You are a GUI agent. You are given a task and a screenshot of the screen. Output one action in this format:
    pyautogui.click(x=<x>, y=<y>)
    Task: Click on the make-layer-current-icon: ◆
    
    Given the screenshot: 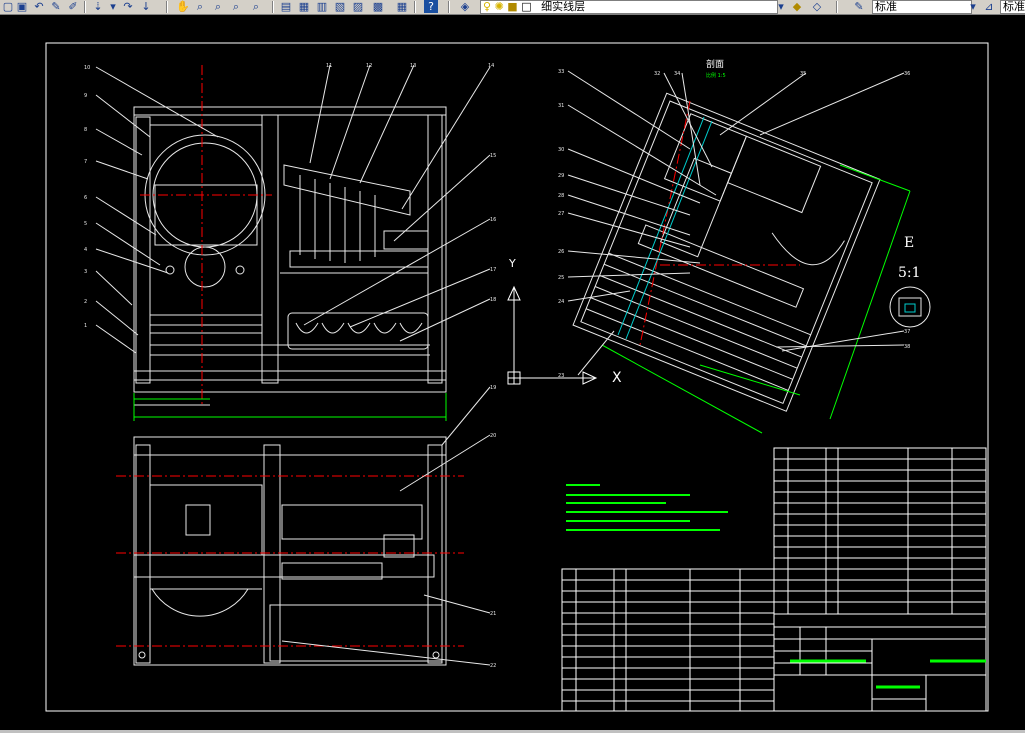 What is the action you would take?
    pyautogui.click(x=797, y=6)
    